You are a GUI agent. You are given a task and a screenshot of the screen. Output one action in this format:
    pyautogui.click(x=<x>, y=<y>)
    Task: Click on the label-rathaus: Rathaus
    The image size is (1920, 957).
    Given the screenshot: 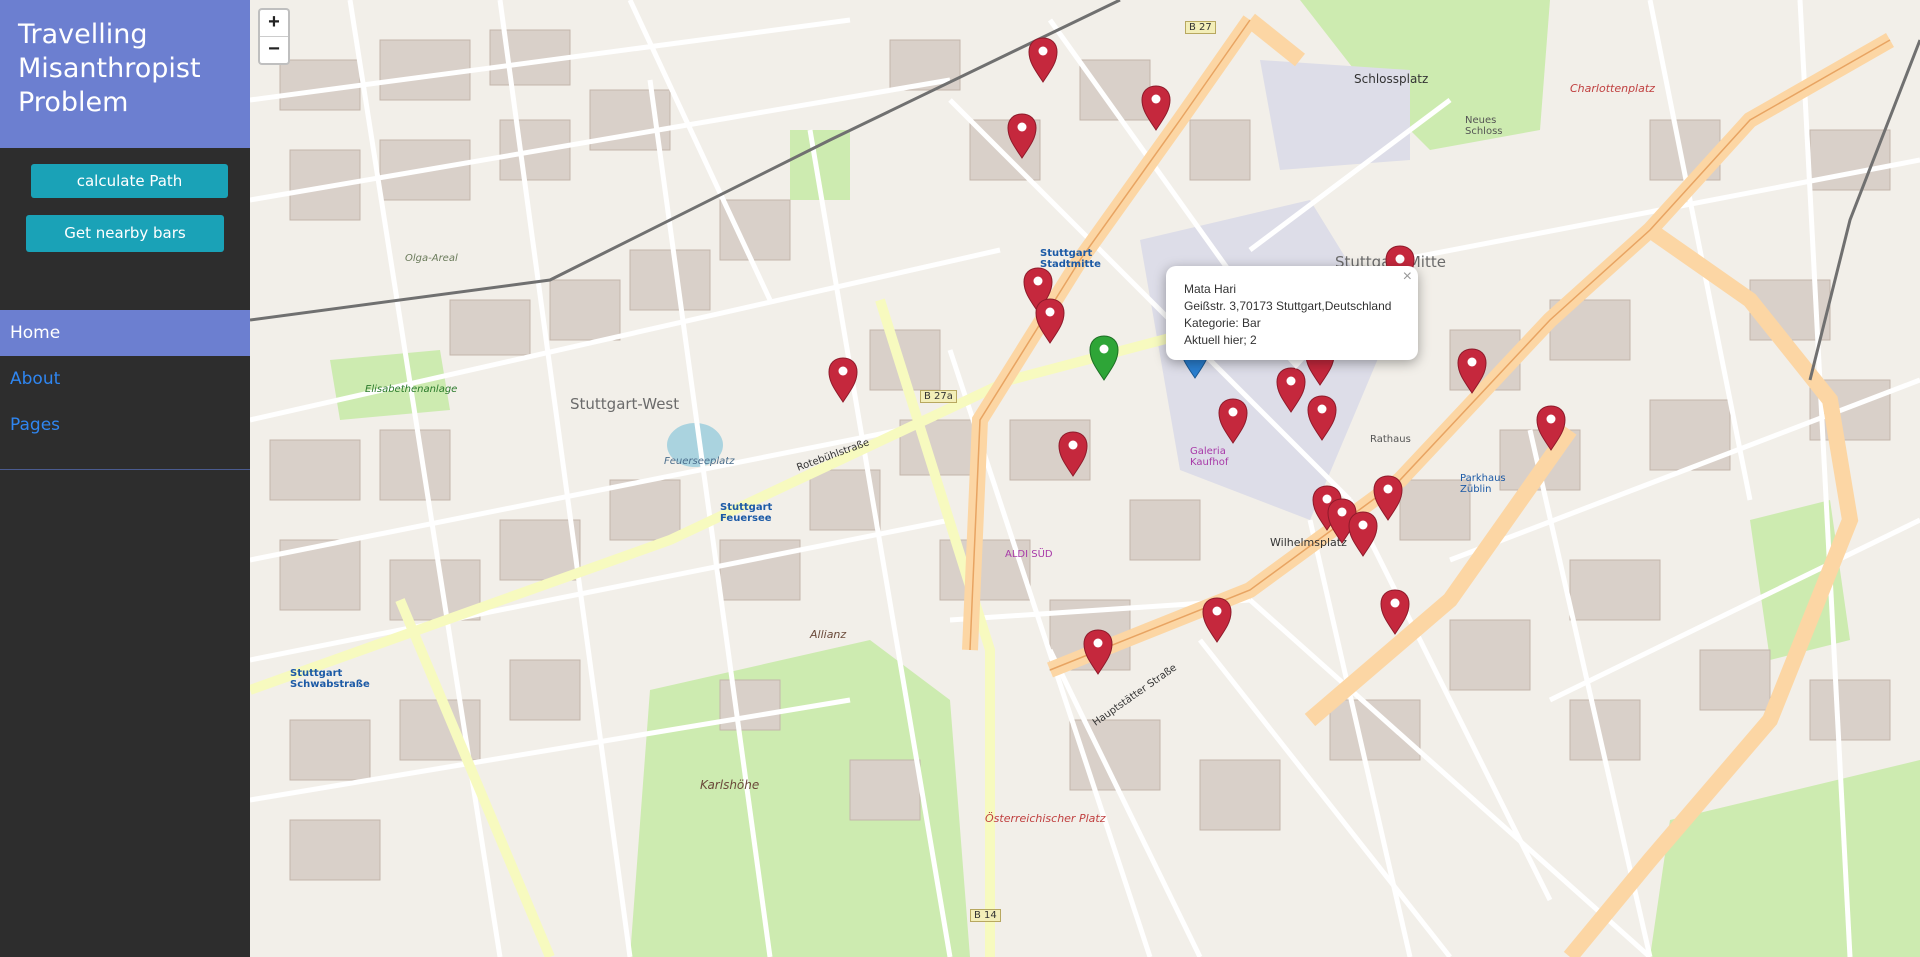 What is the action you would take?
    pyautogui.click(x=1390, y=439)
    